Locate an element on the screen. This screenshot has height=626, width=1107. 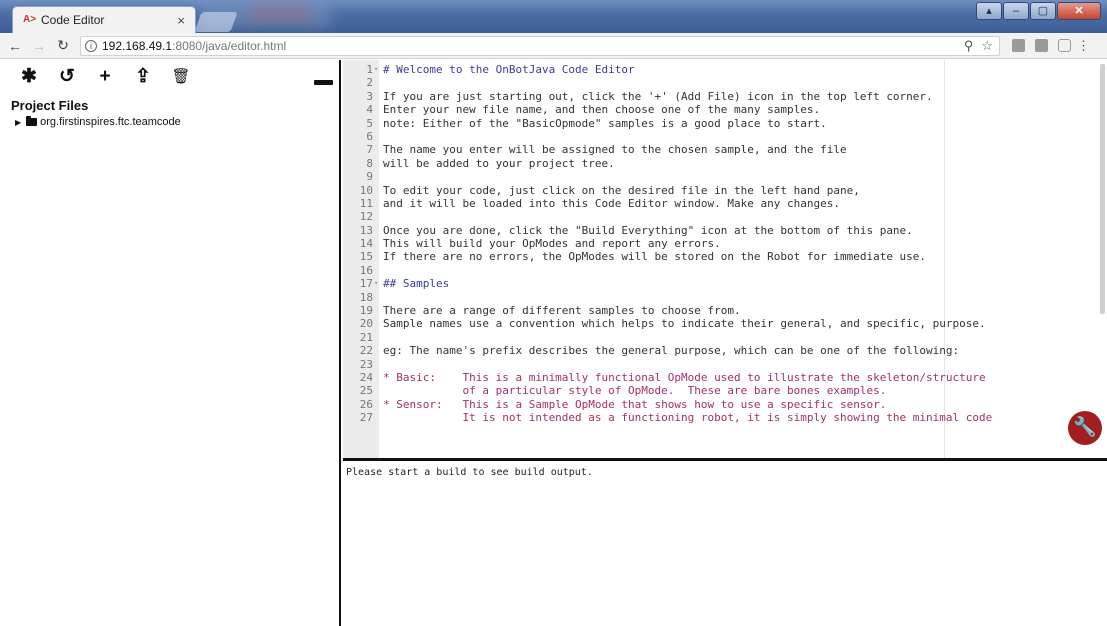
browser-tab: A> Code Editor × is located at coordinates (104, 19).